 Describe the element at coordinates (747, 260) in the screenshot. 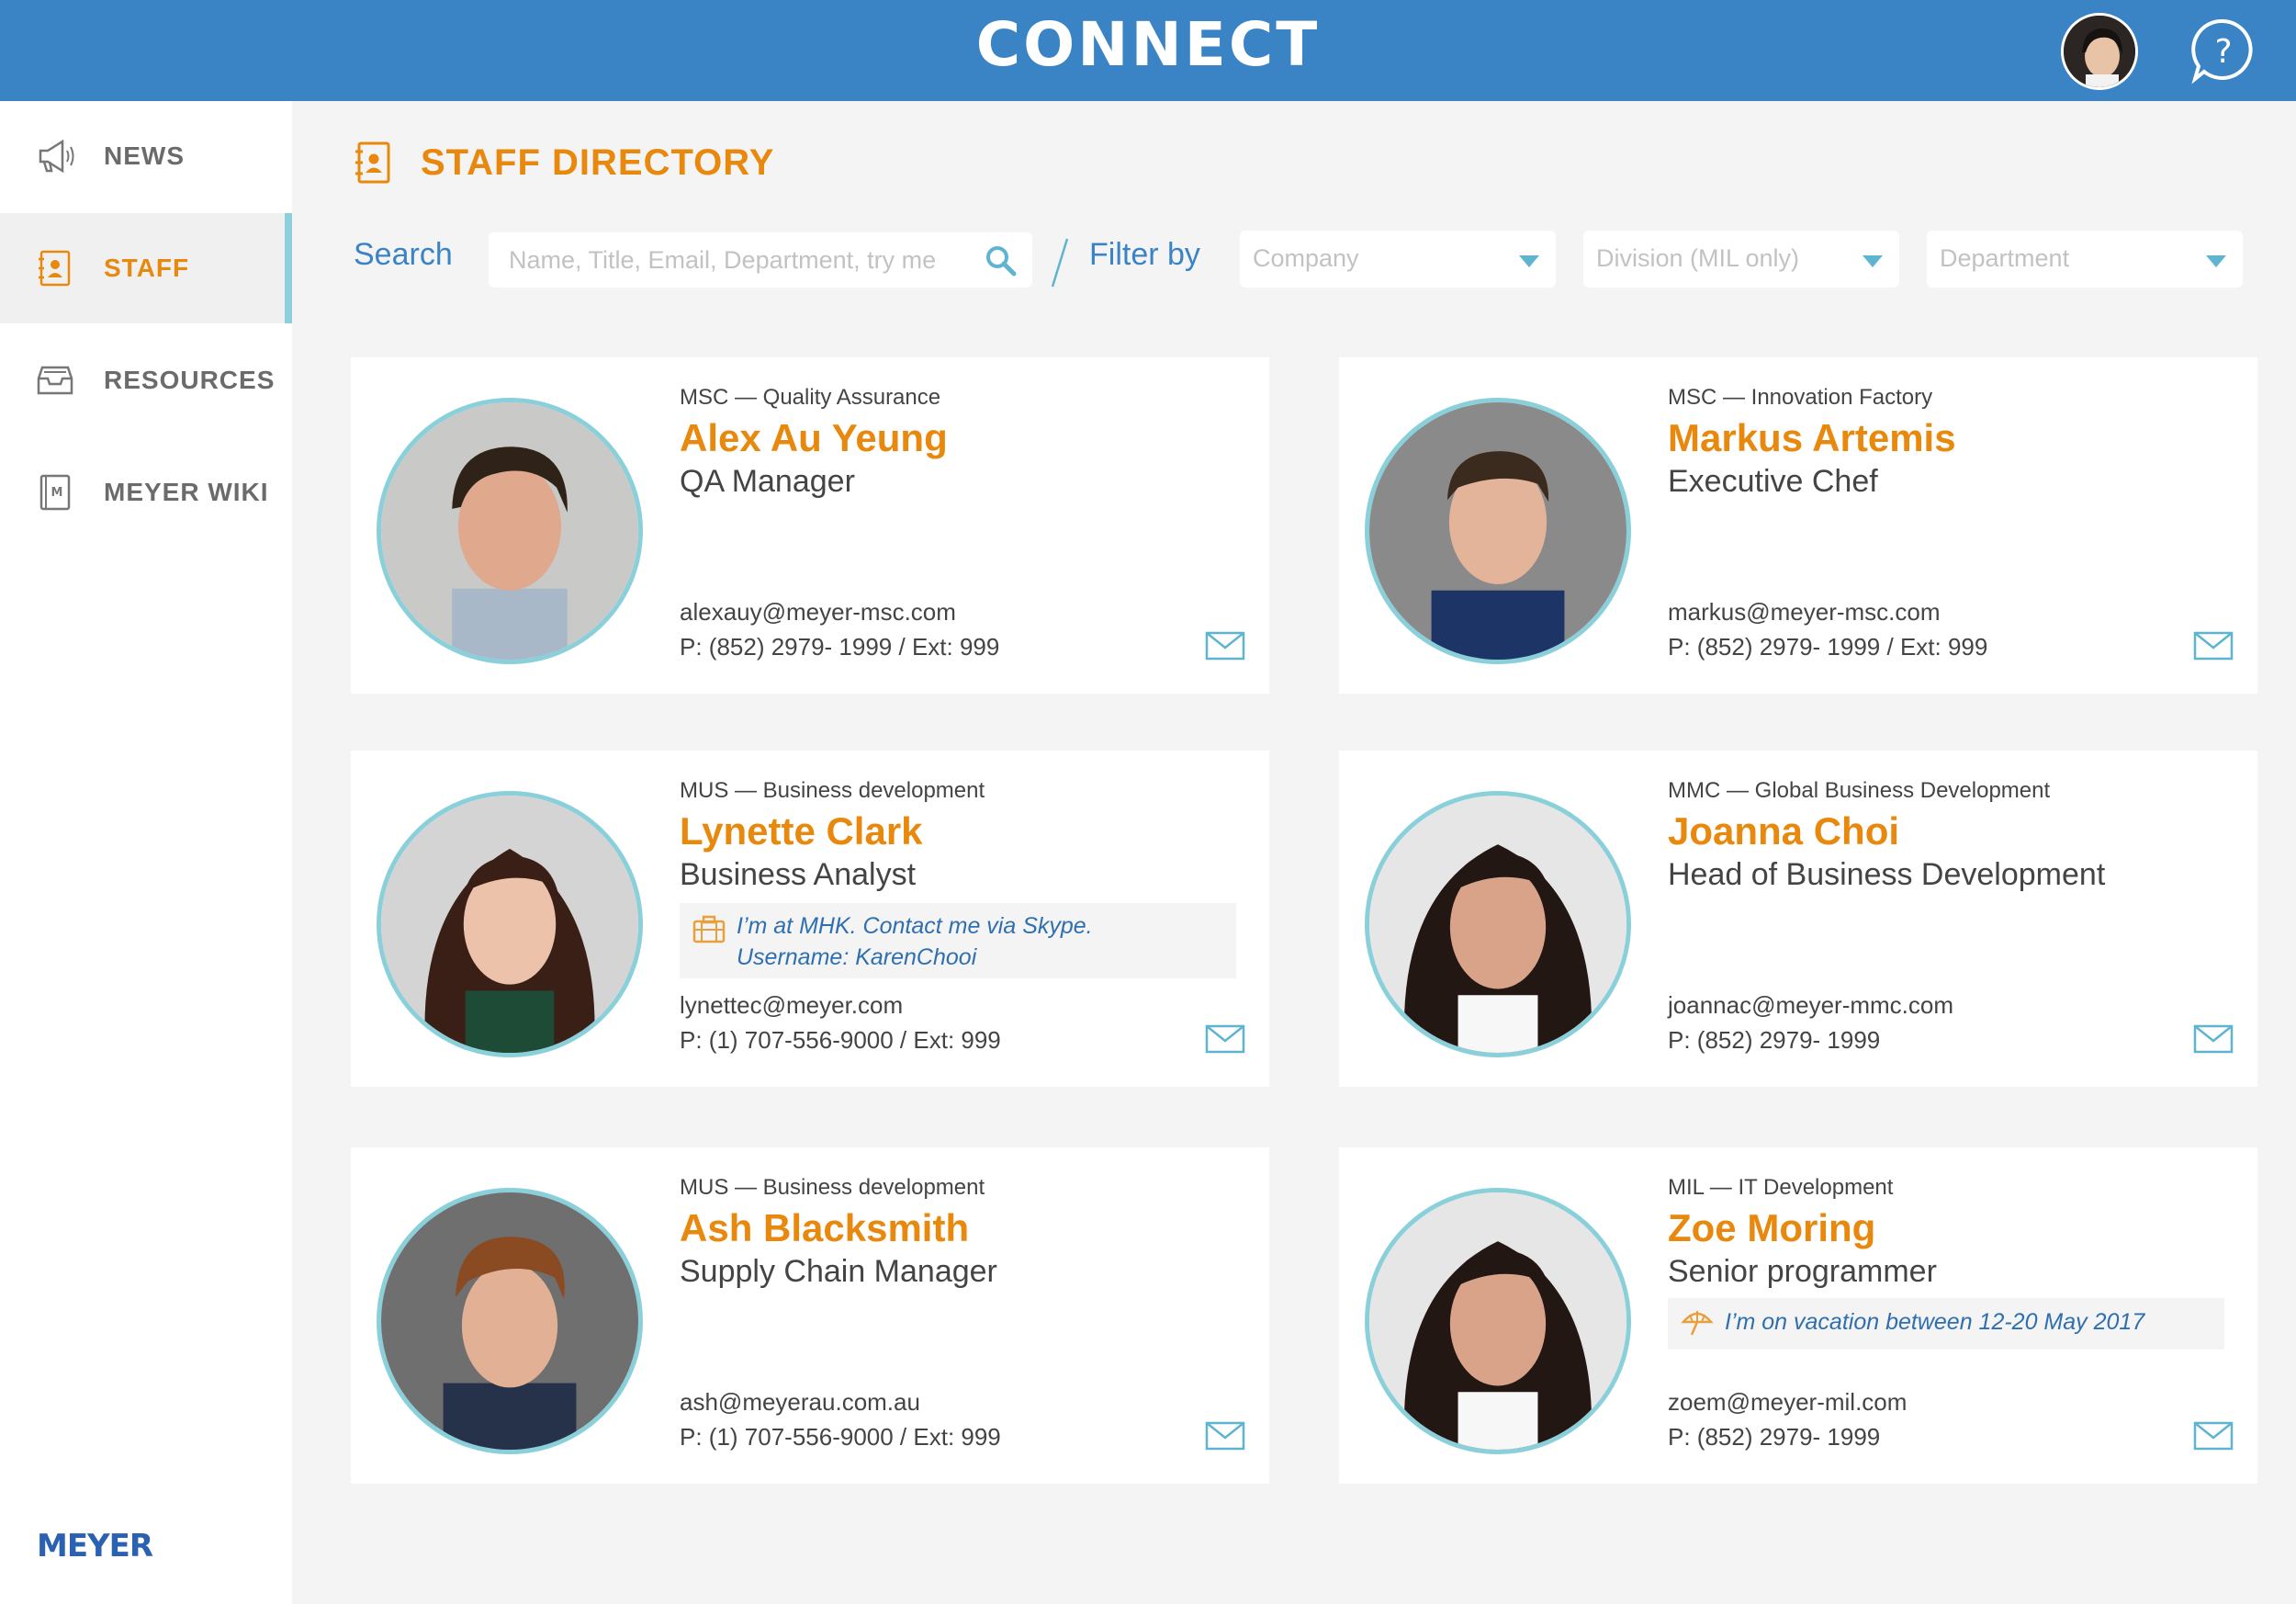

I see `search-input` at that location.